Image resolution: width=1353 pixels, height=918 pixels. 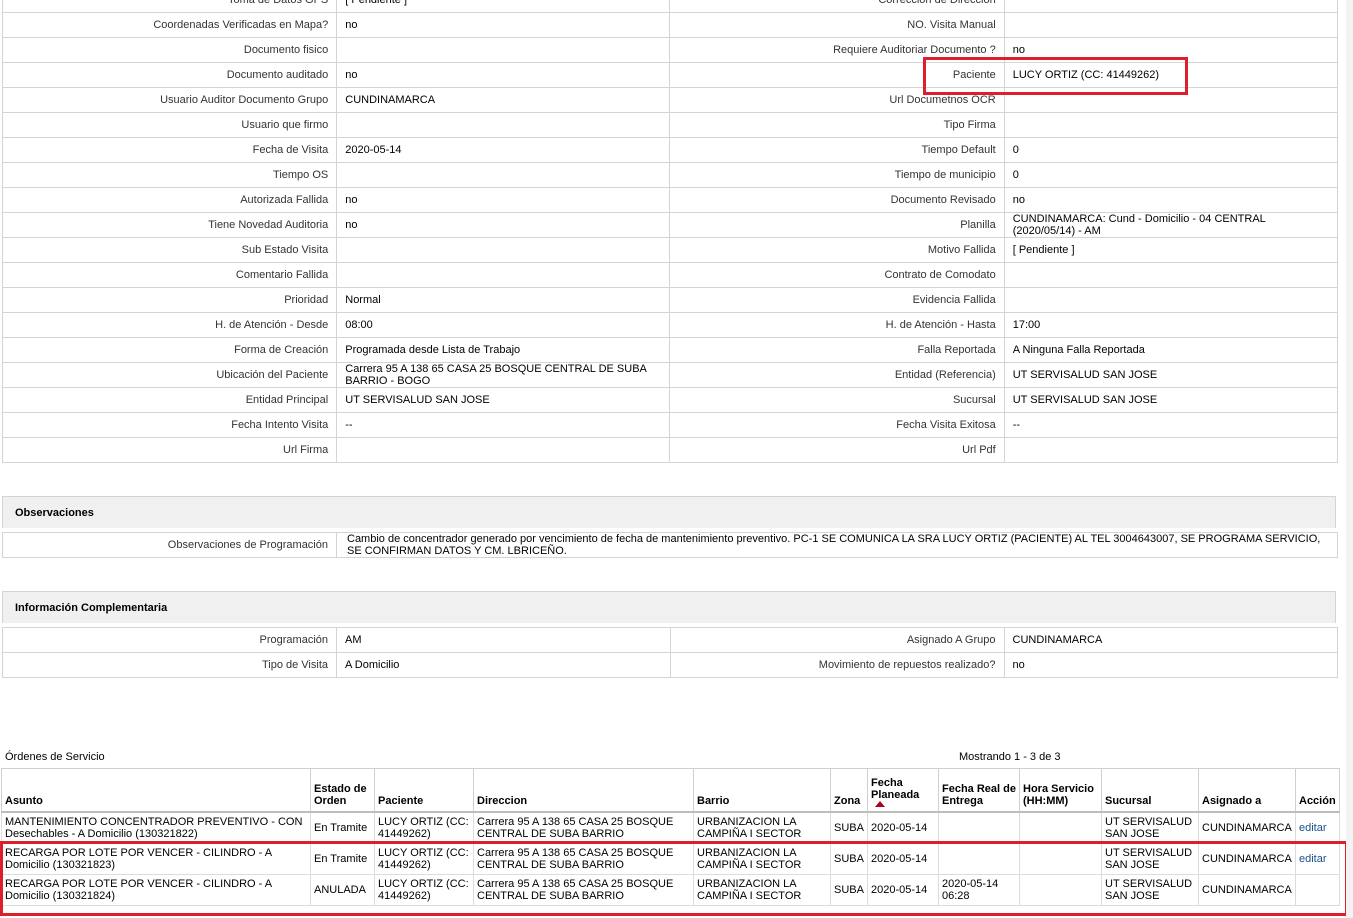 I want to click on table-cell: 2020-05-14, so click(x=903, y=827).